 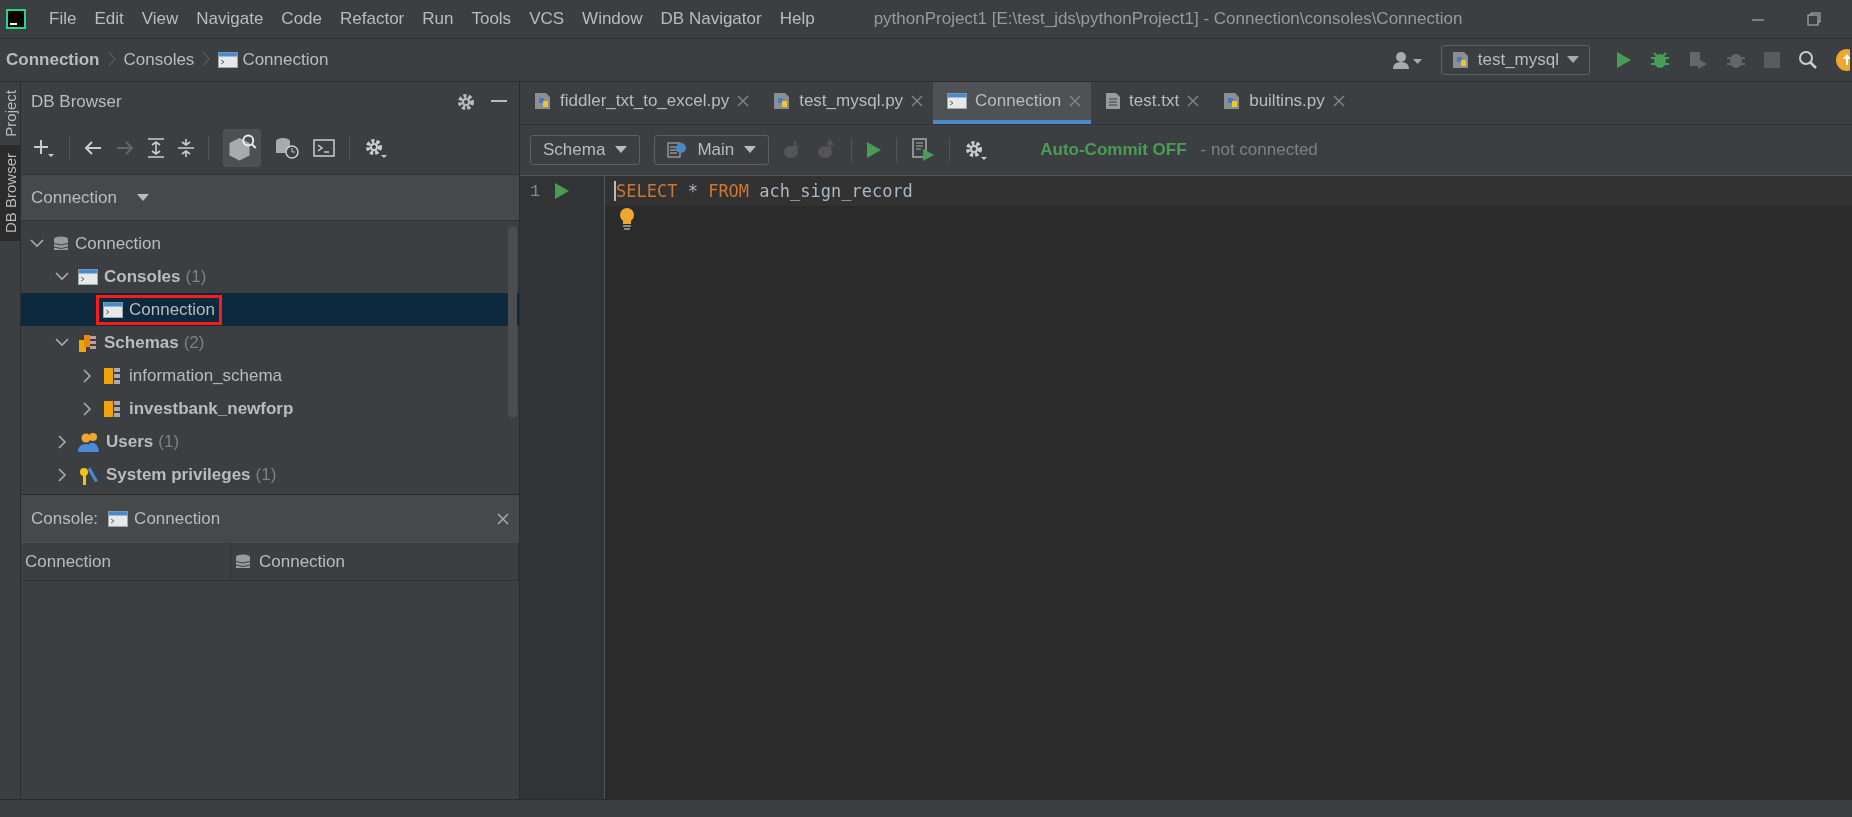 I want to click on session-dropdown: Main, so click(x=712, y=150).